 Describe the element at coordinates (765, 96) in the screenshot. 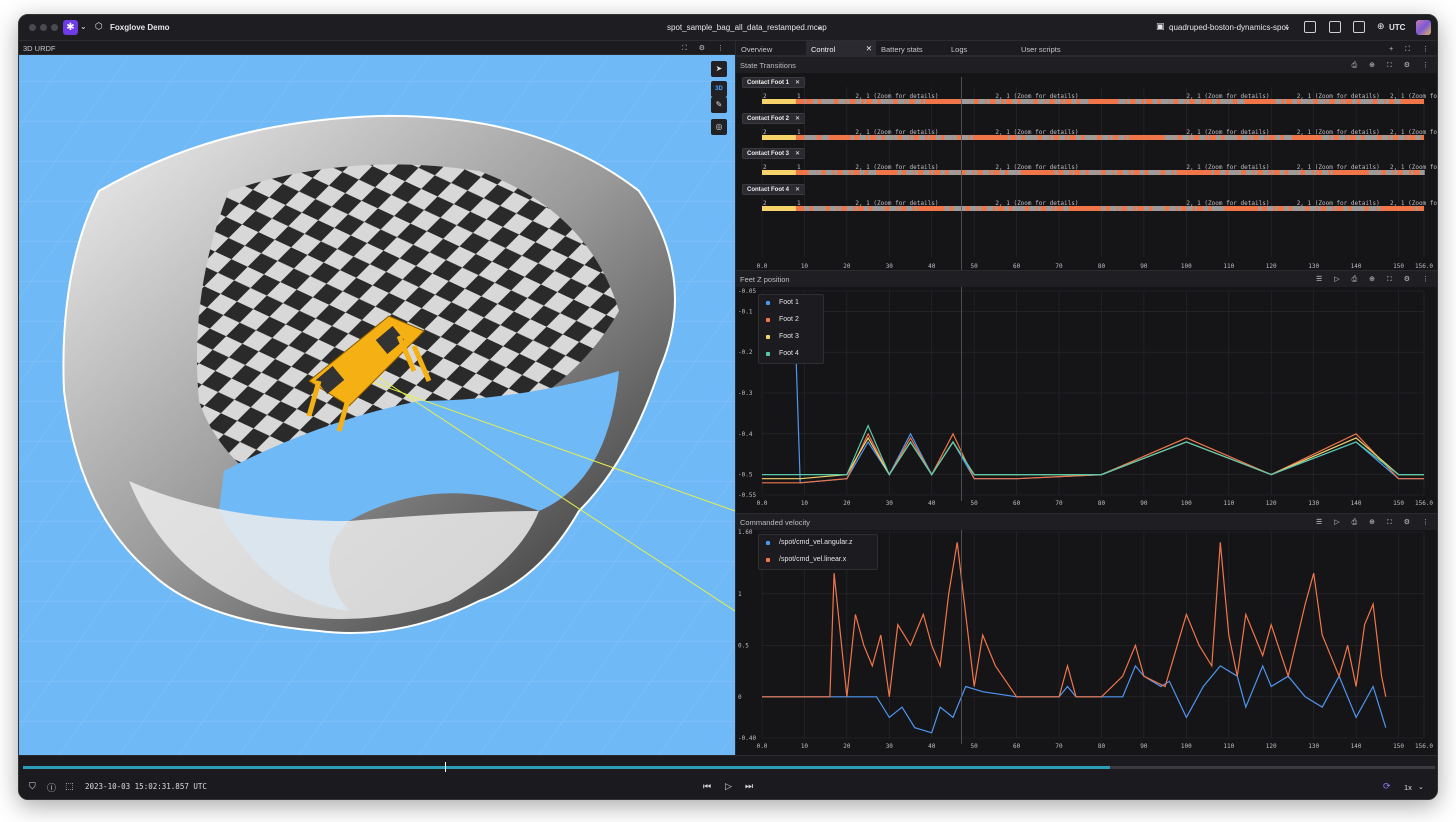

I see `state-value-label: 2` at that location.